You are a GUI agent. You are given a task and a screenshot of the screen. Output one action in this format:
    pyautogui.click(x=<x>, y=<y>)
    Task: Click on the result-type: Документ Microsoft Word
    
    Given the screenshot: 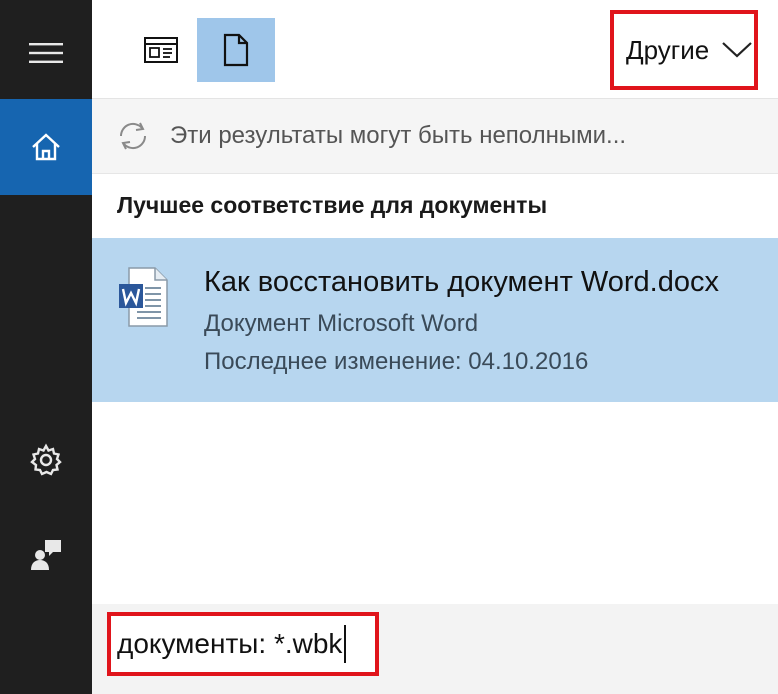 What is the action you would take?
    pyautogui.click(x=341, y=323)
    